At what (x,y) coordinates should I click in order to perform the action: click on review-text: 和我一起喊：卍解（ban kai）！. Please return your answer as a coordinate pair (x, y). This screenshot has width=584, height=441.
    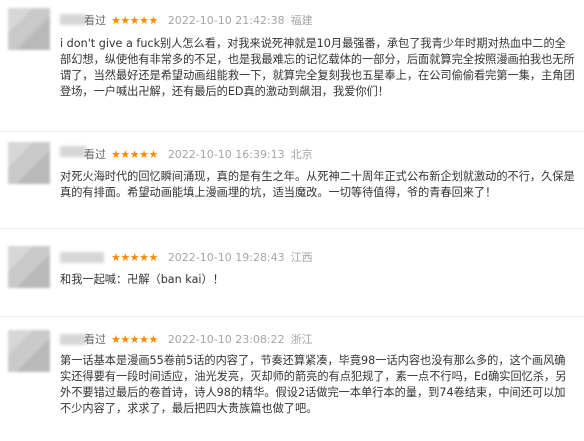
    Looking at the image, I should click on (142, 279).